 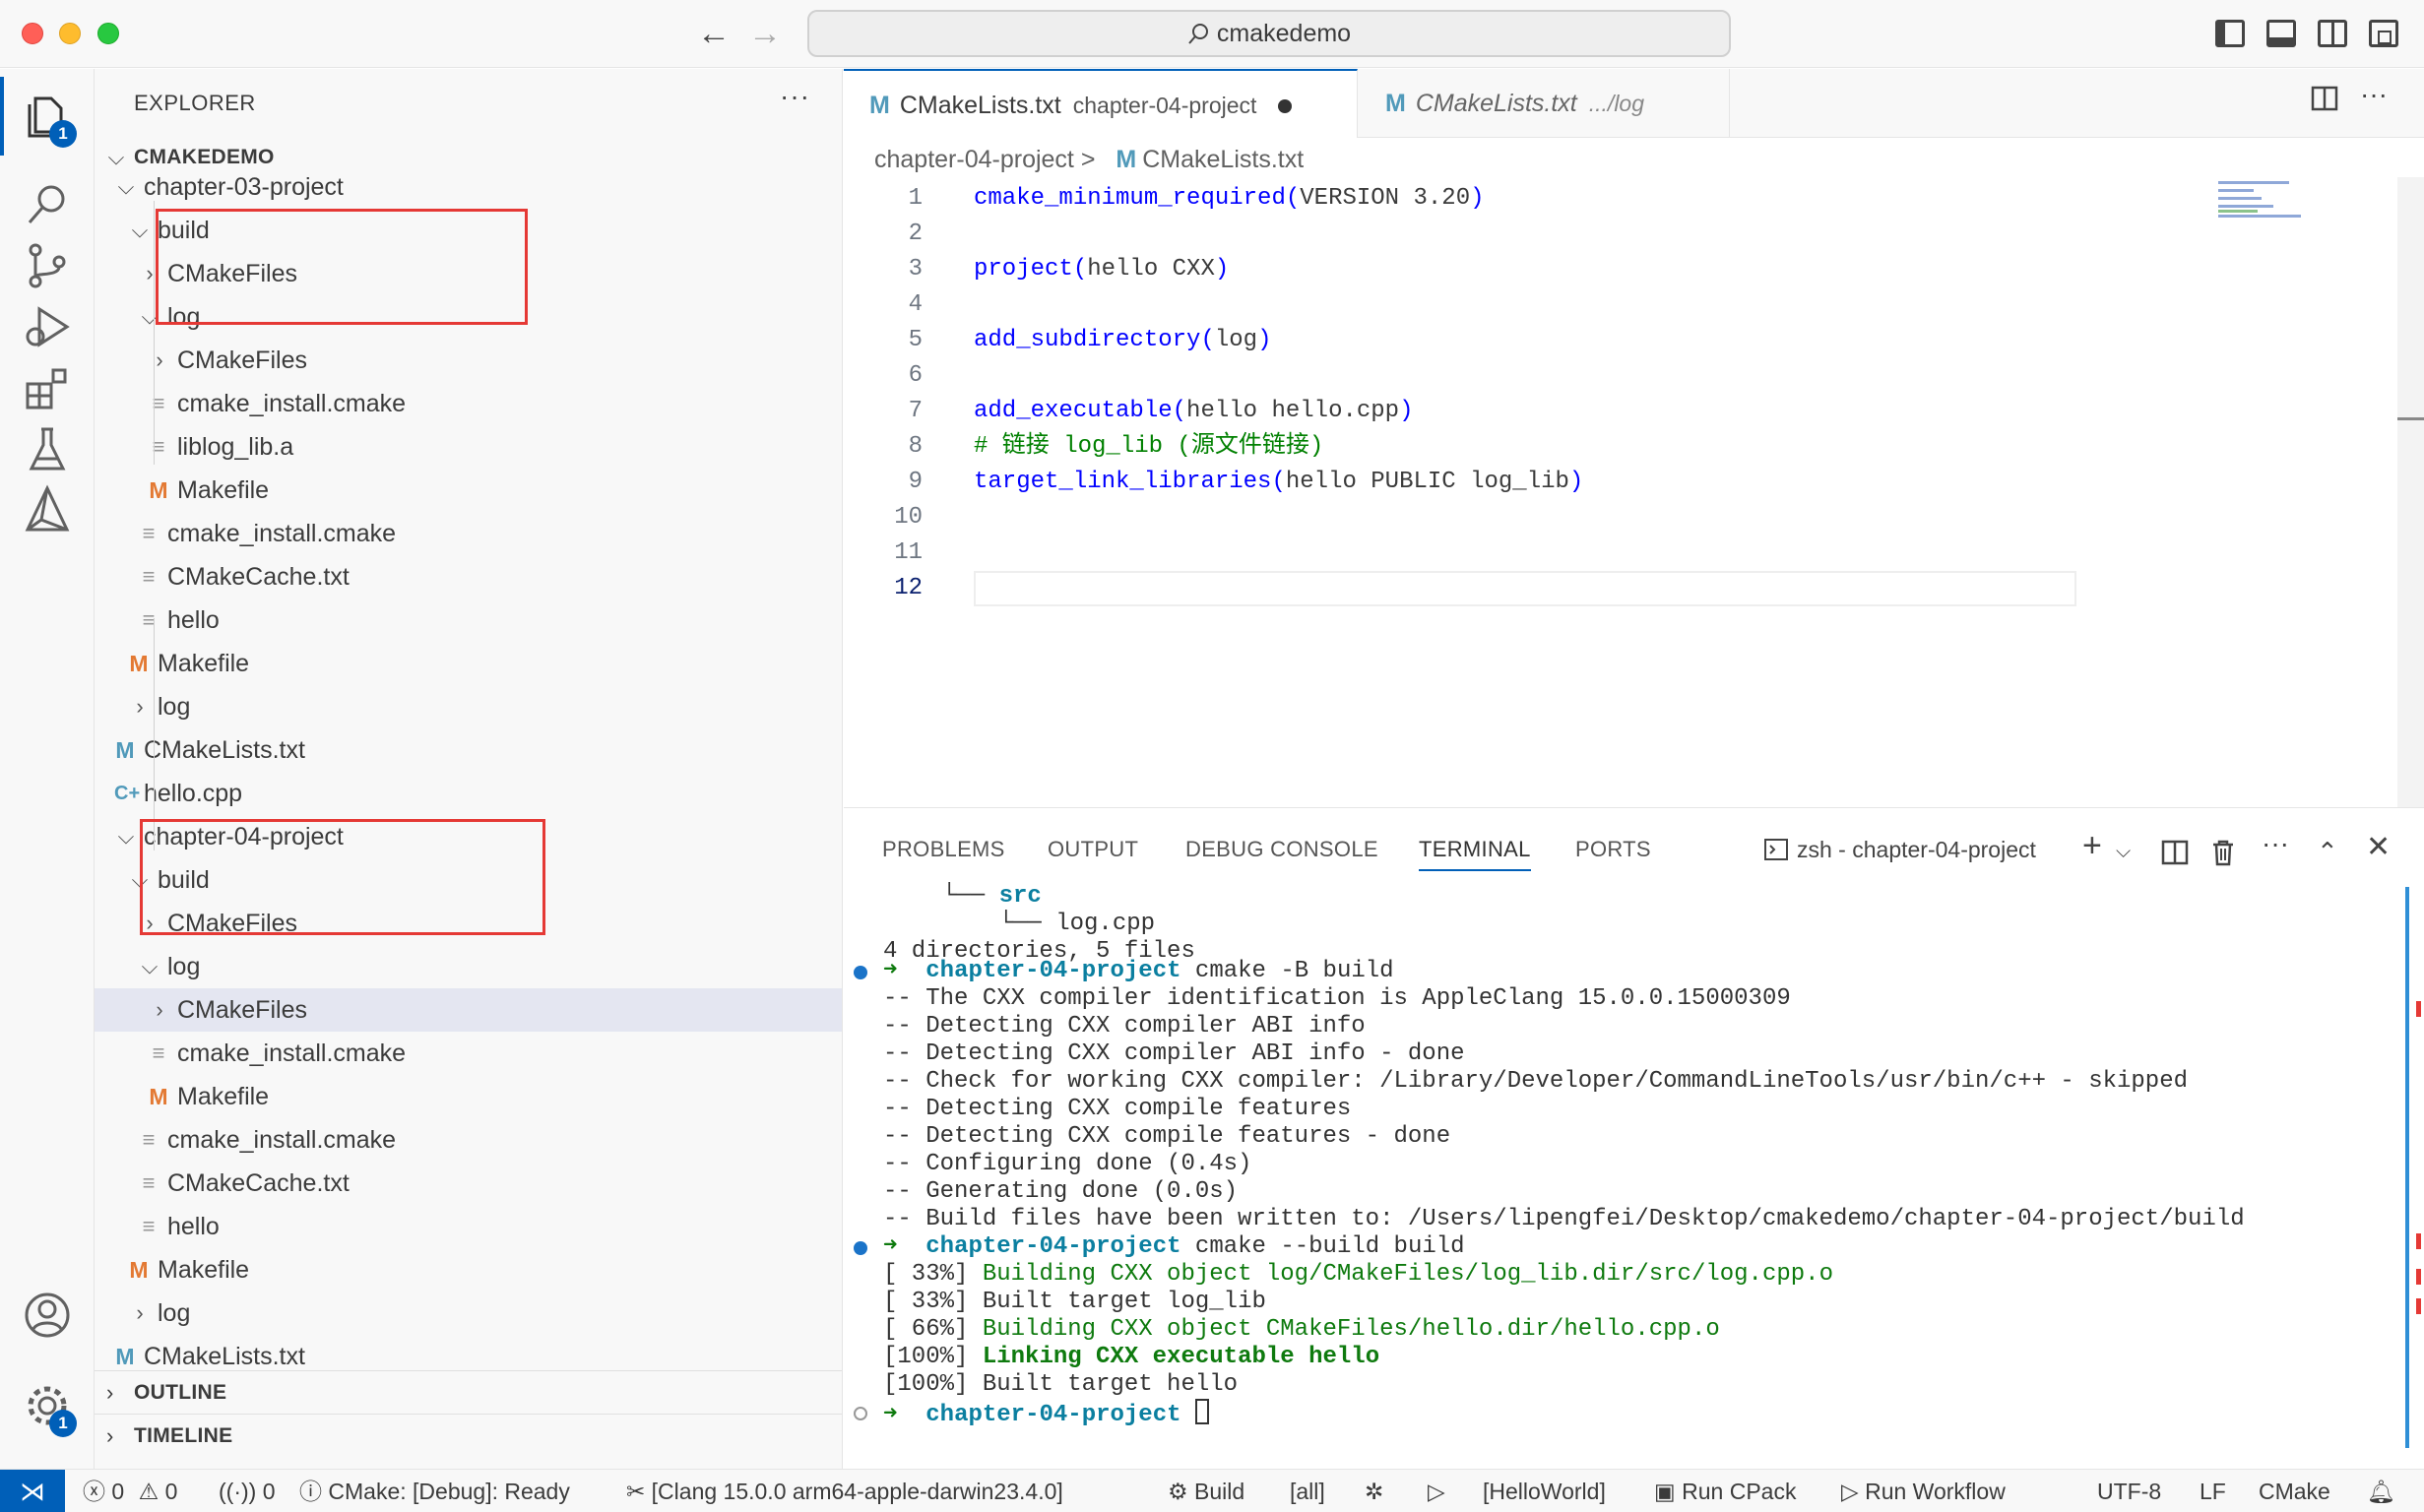 I want to click on zoom-window-button, so click(x=108, y=33).